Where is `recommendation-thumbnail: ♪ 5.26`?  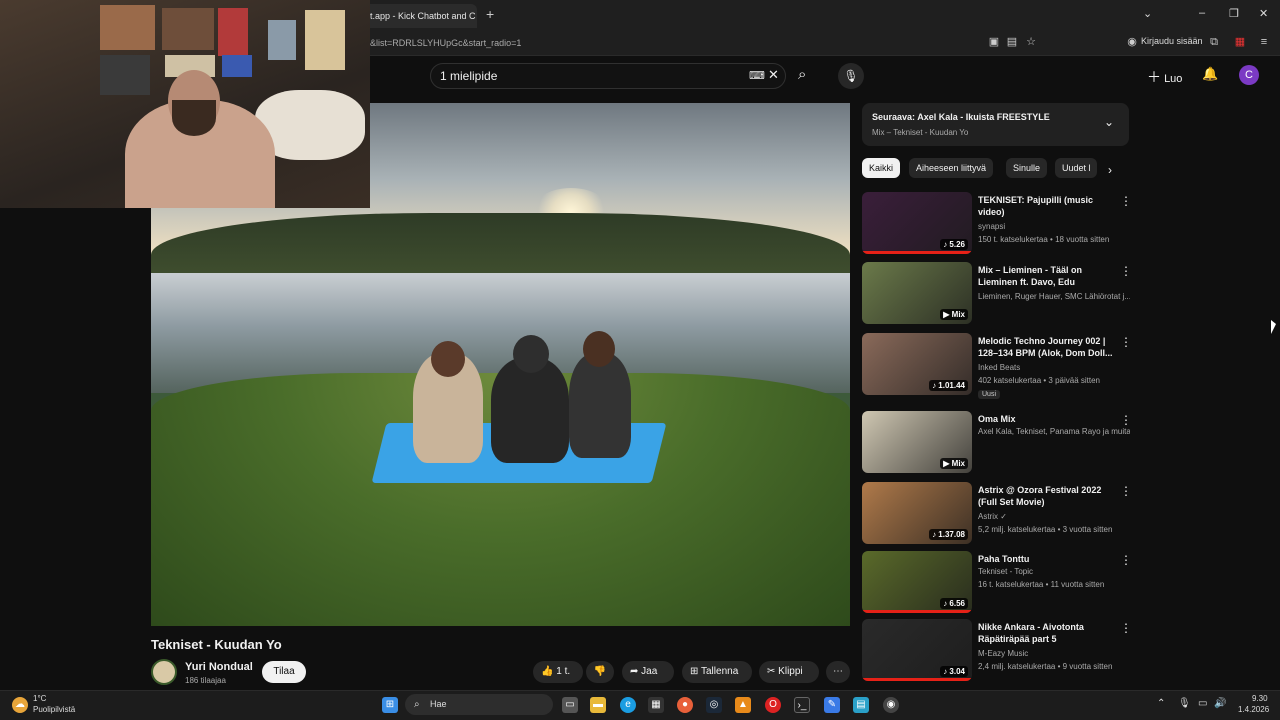 recommendation-thumbnail: ♪ 5.26 is located at coordinates (917, 223).